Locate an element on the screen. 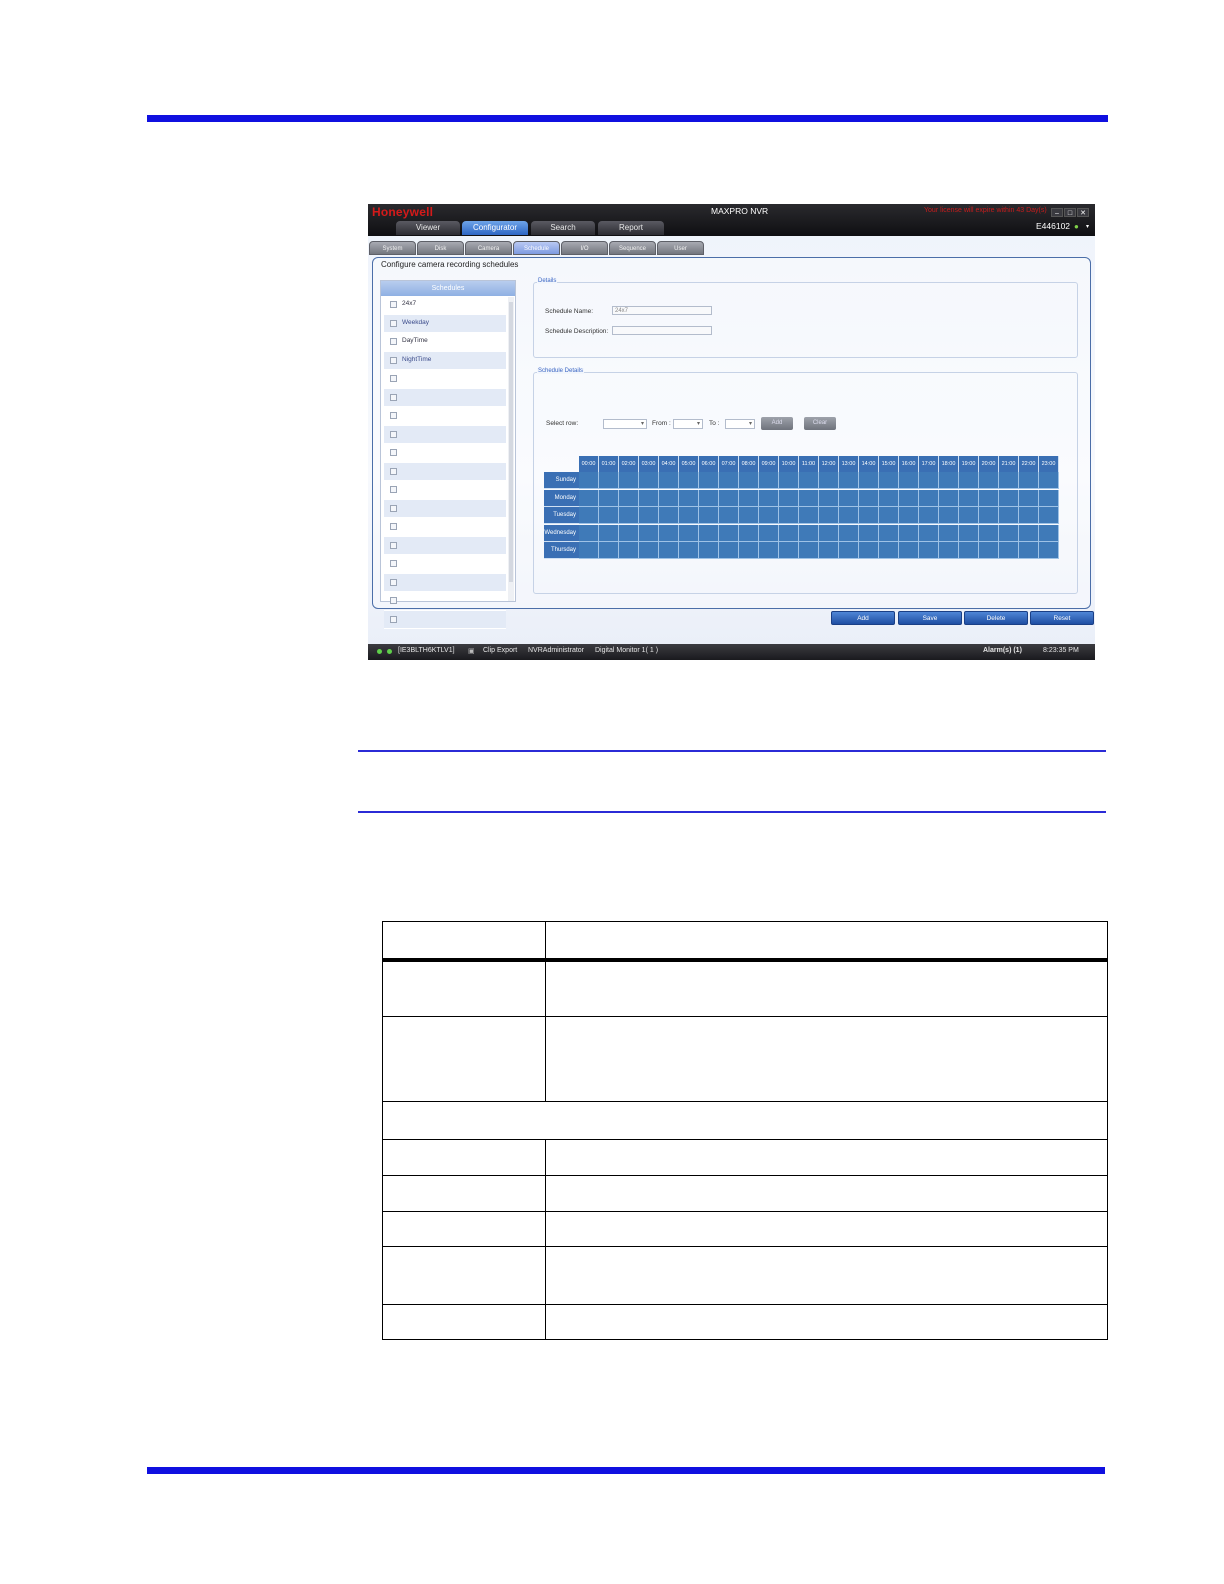 This screenshot has width=1224, height=1584. save-button: Save is located at coordinates (930, 618).